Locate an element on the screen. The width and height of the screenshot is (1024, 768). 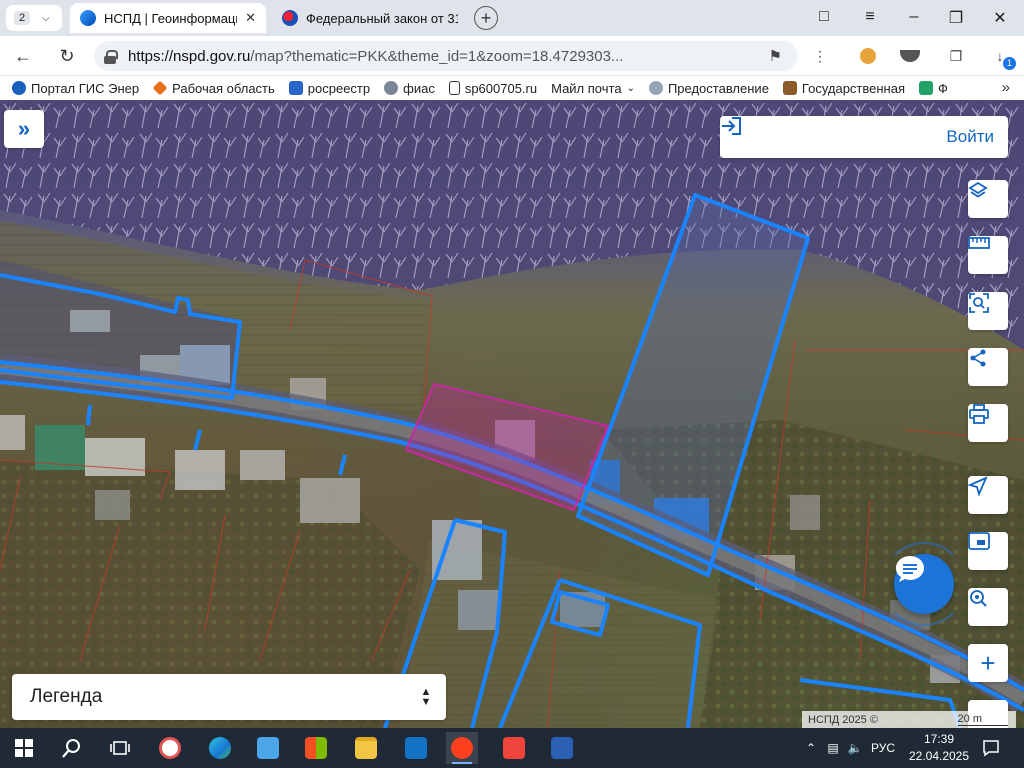
close-tab-icon: ✕ is located at coordinates (250, 18).